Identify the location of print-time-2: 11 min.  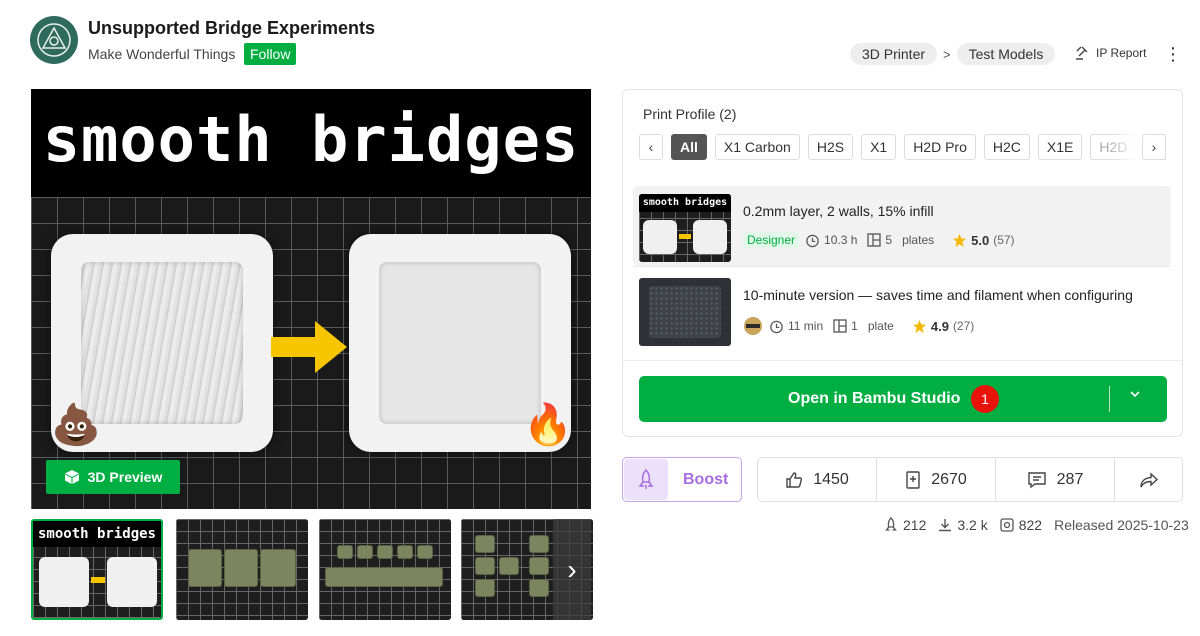
(806, 326).